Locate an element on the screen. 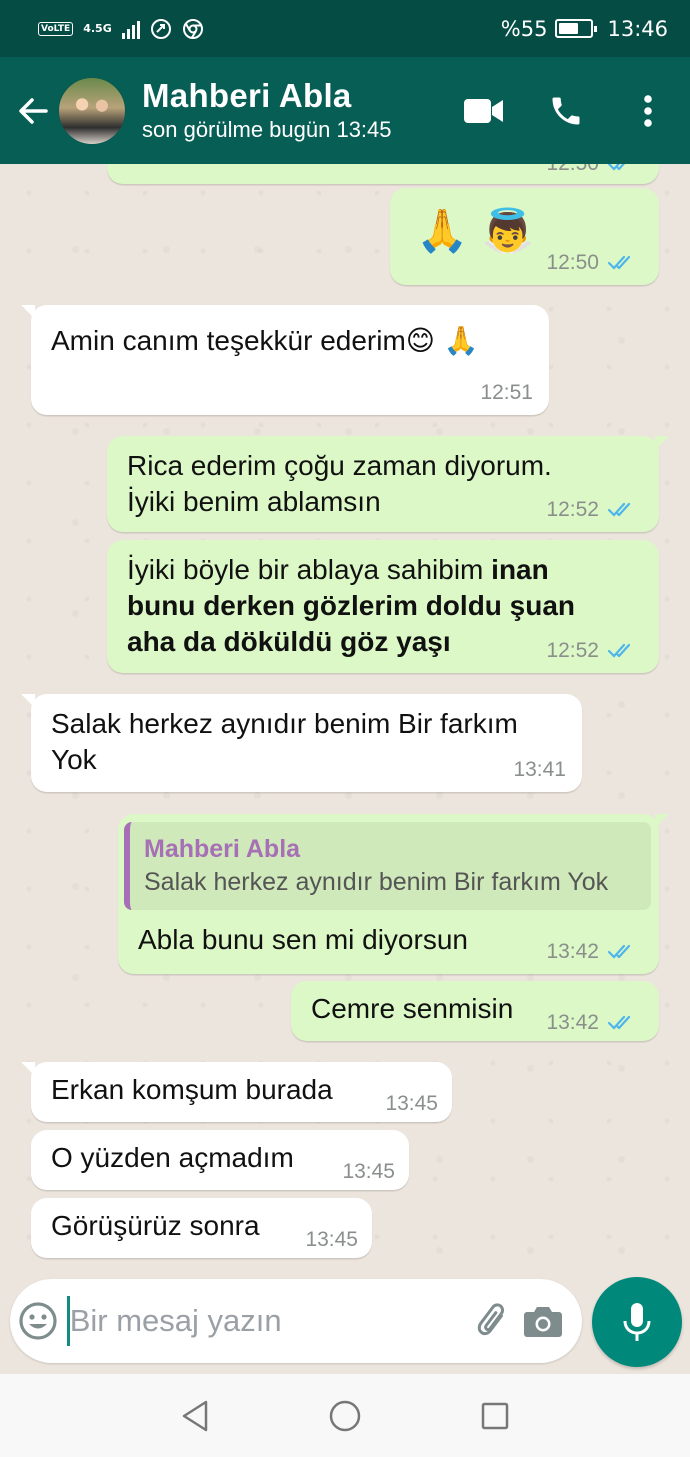 The height and width of the screenshot is (1457, 690). video-call-button is located at coordinates (484, 111).